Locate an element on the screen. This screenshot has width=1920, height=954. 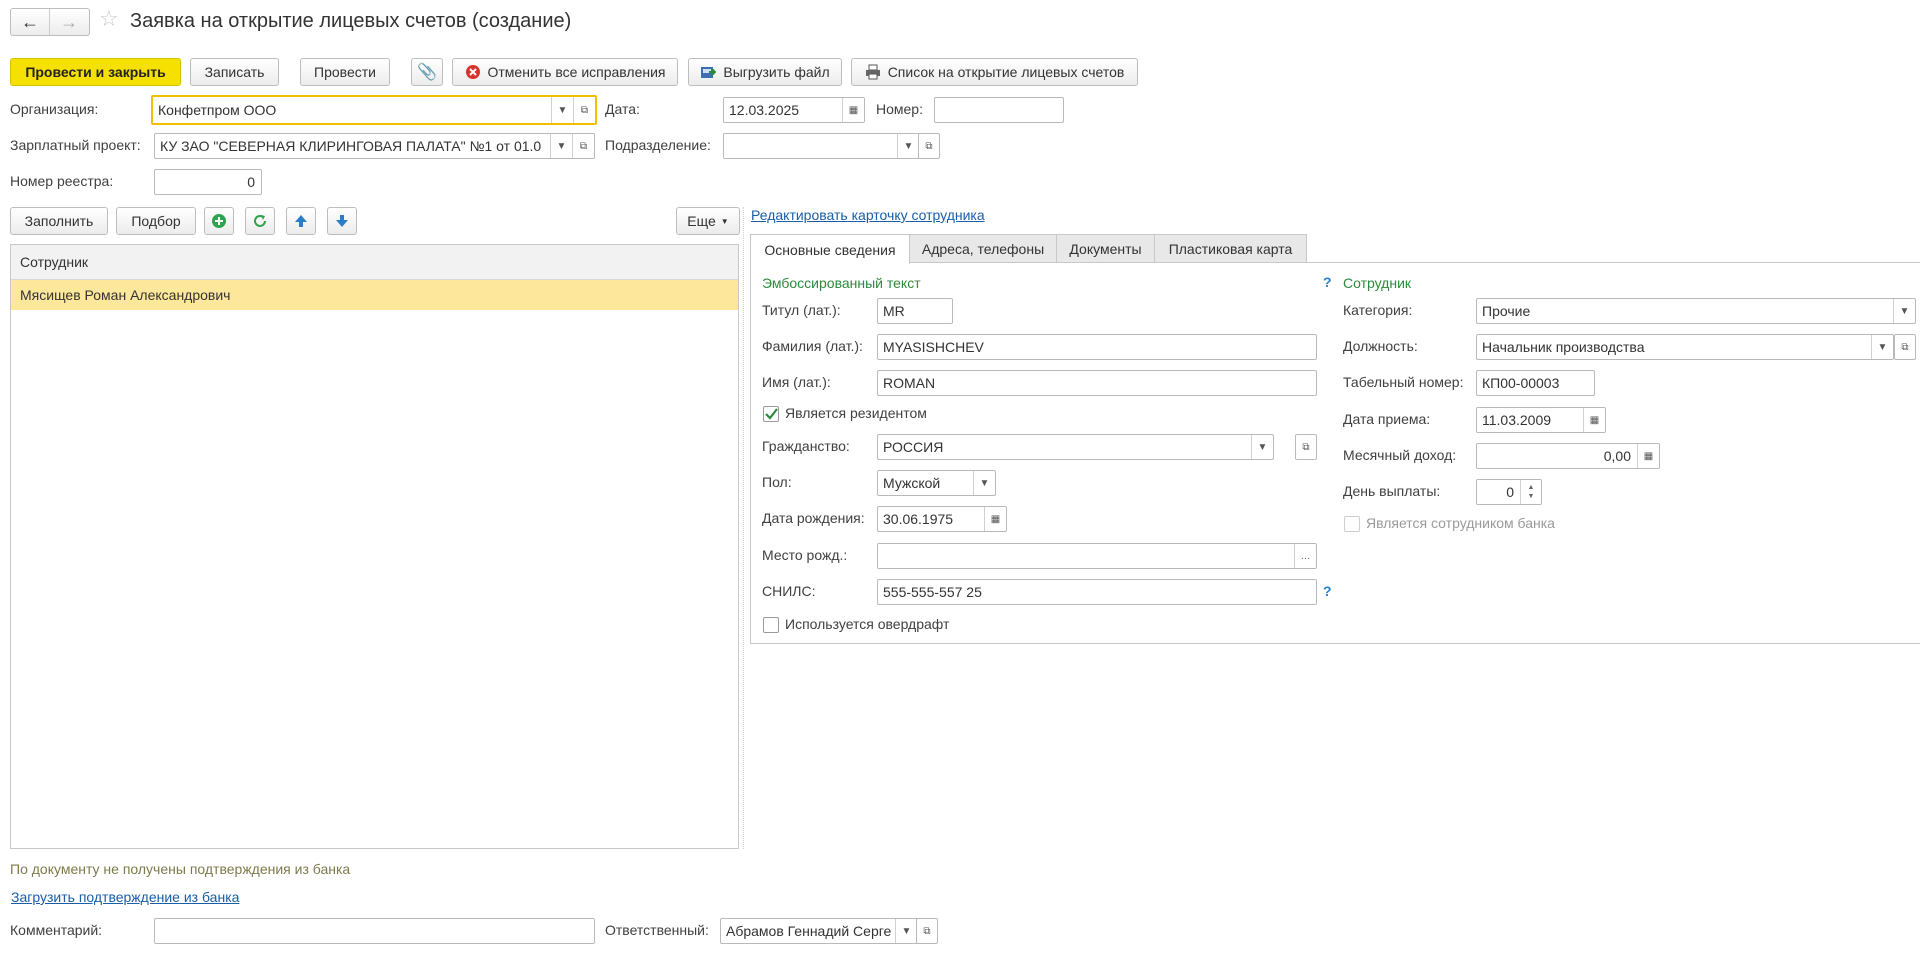
attach-button: 📎 is located at coordinates (427, 72).